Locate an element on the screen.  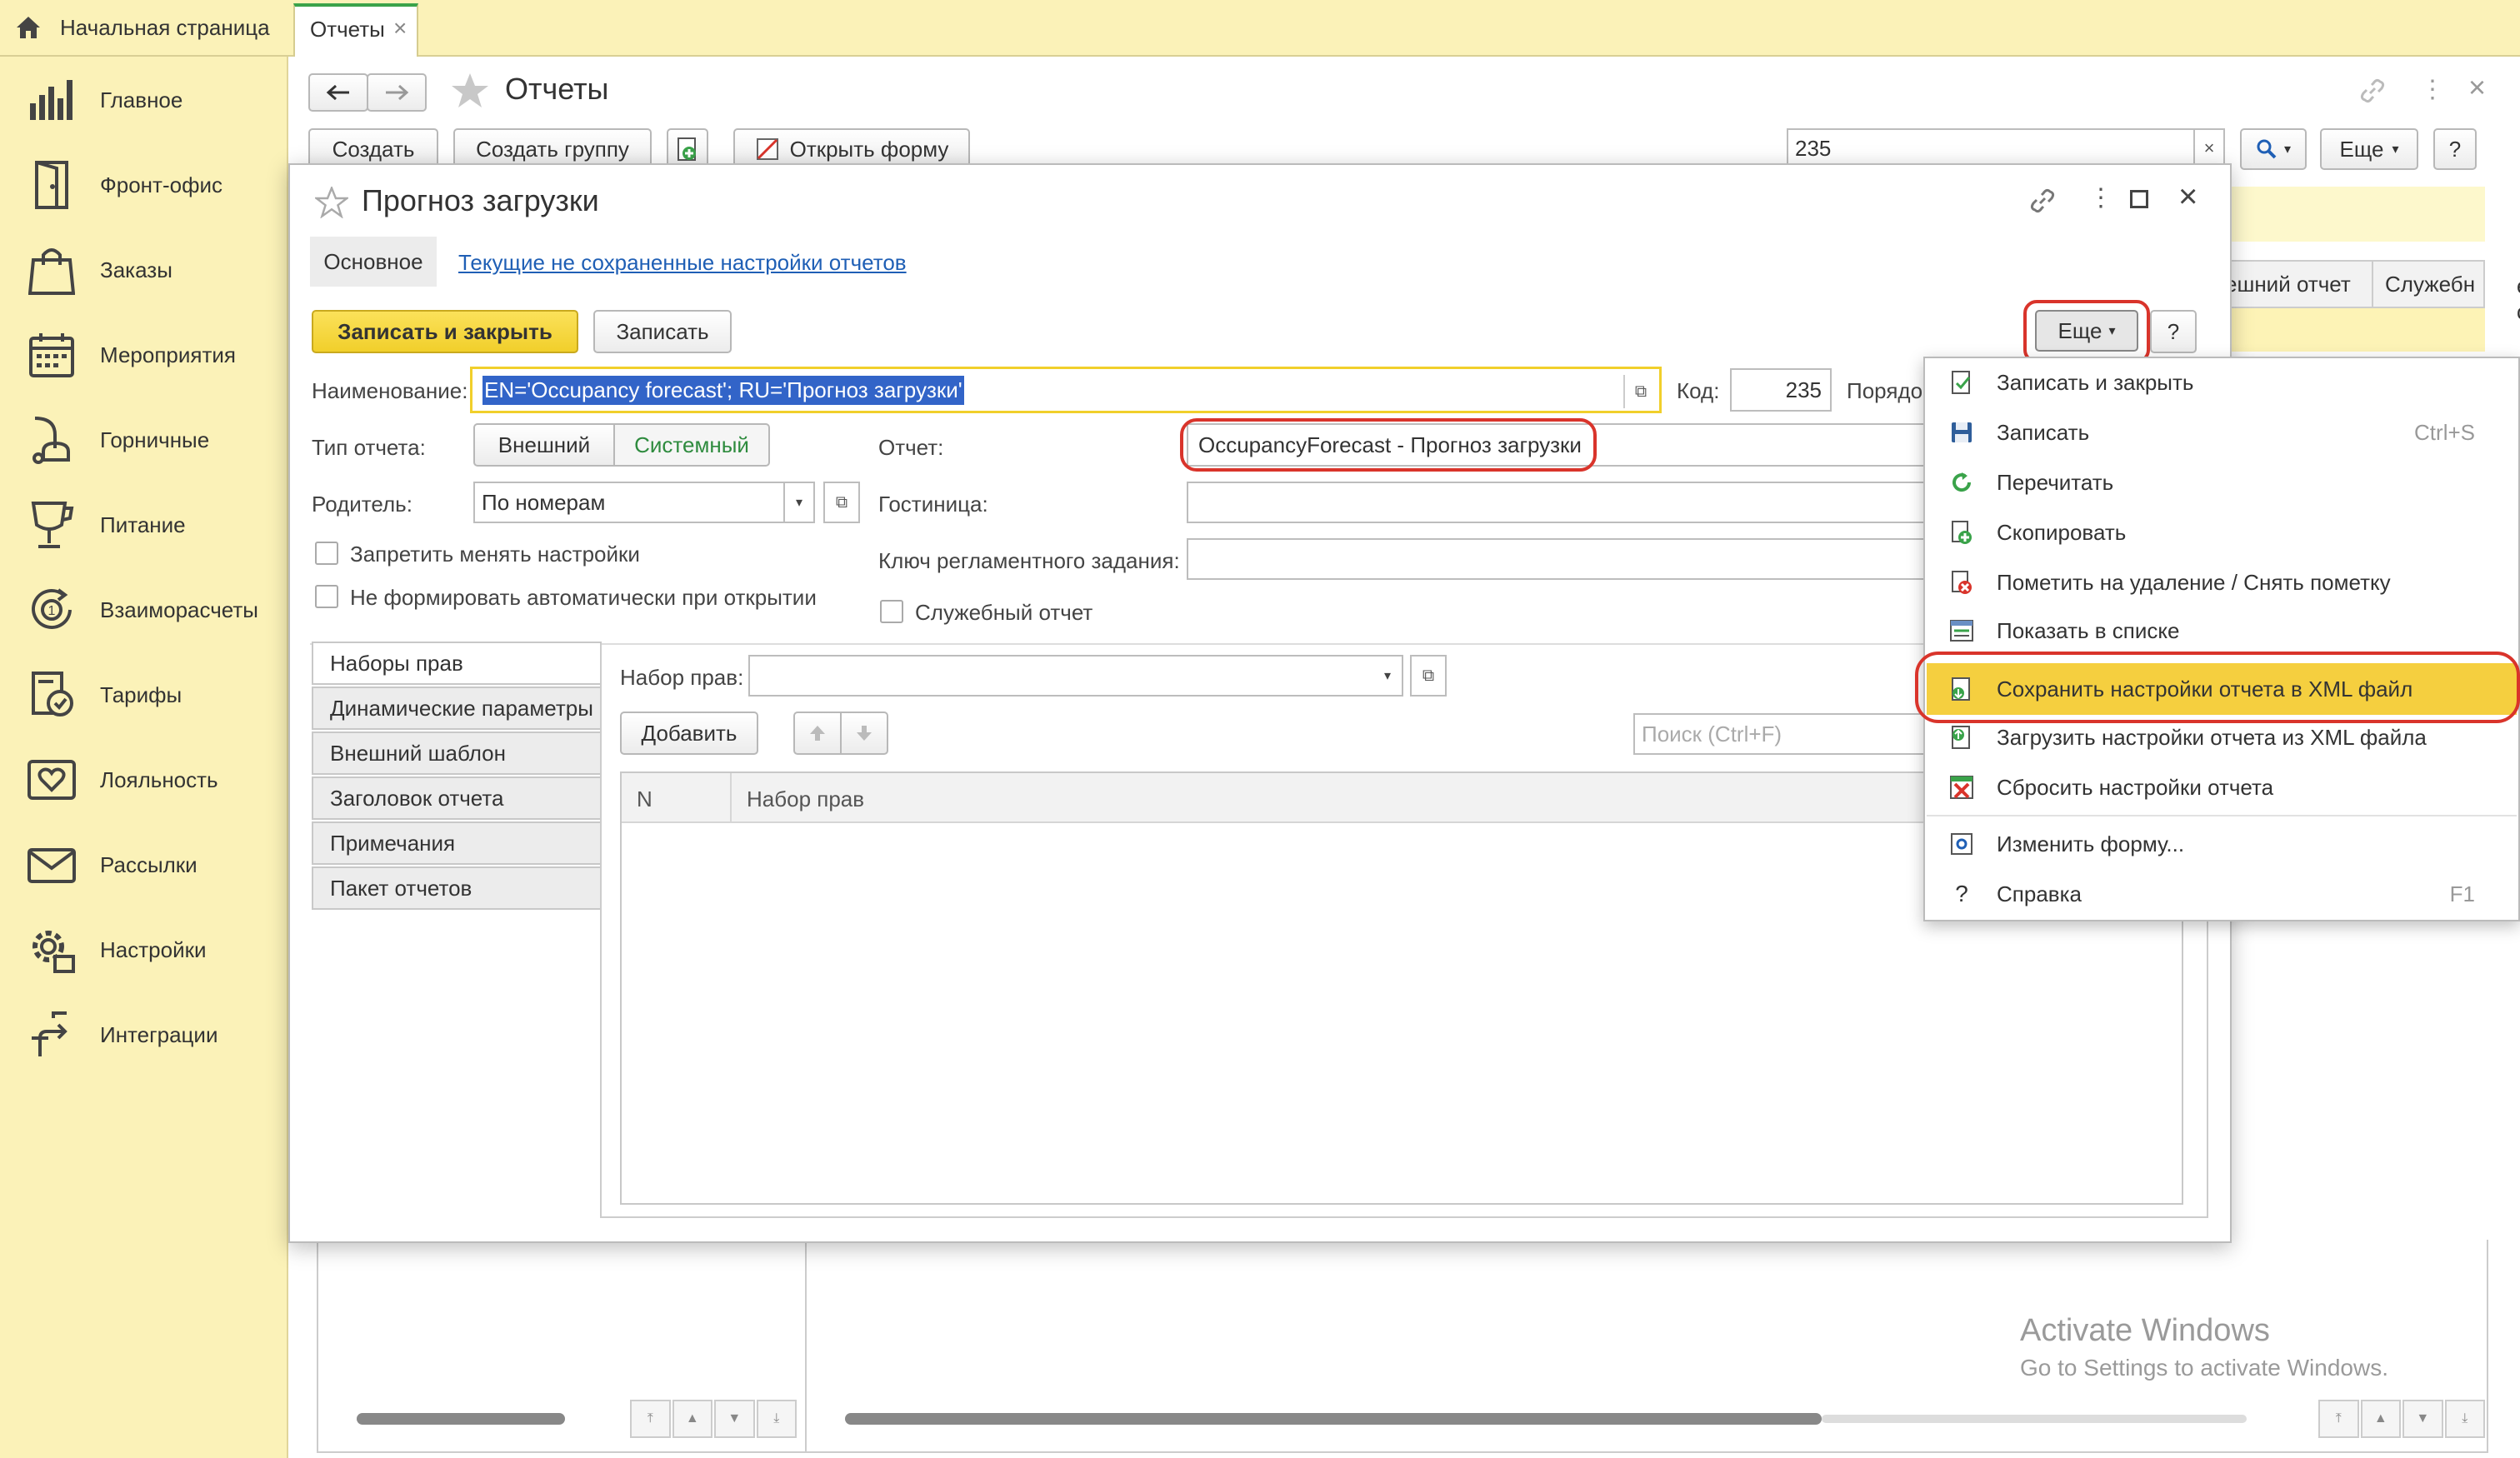
search-icon is located at coordinates (2267, 149).